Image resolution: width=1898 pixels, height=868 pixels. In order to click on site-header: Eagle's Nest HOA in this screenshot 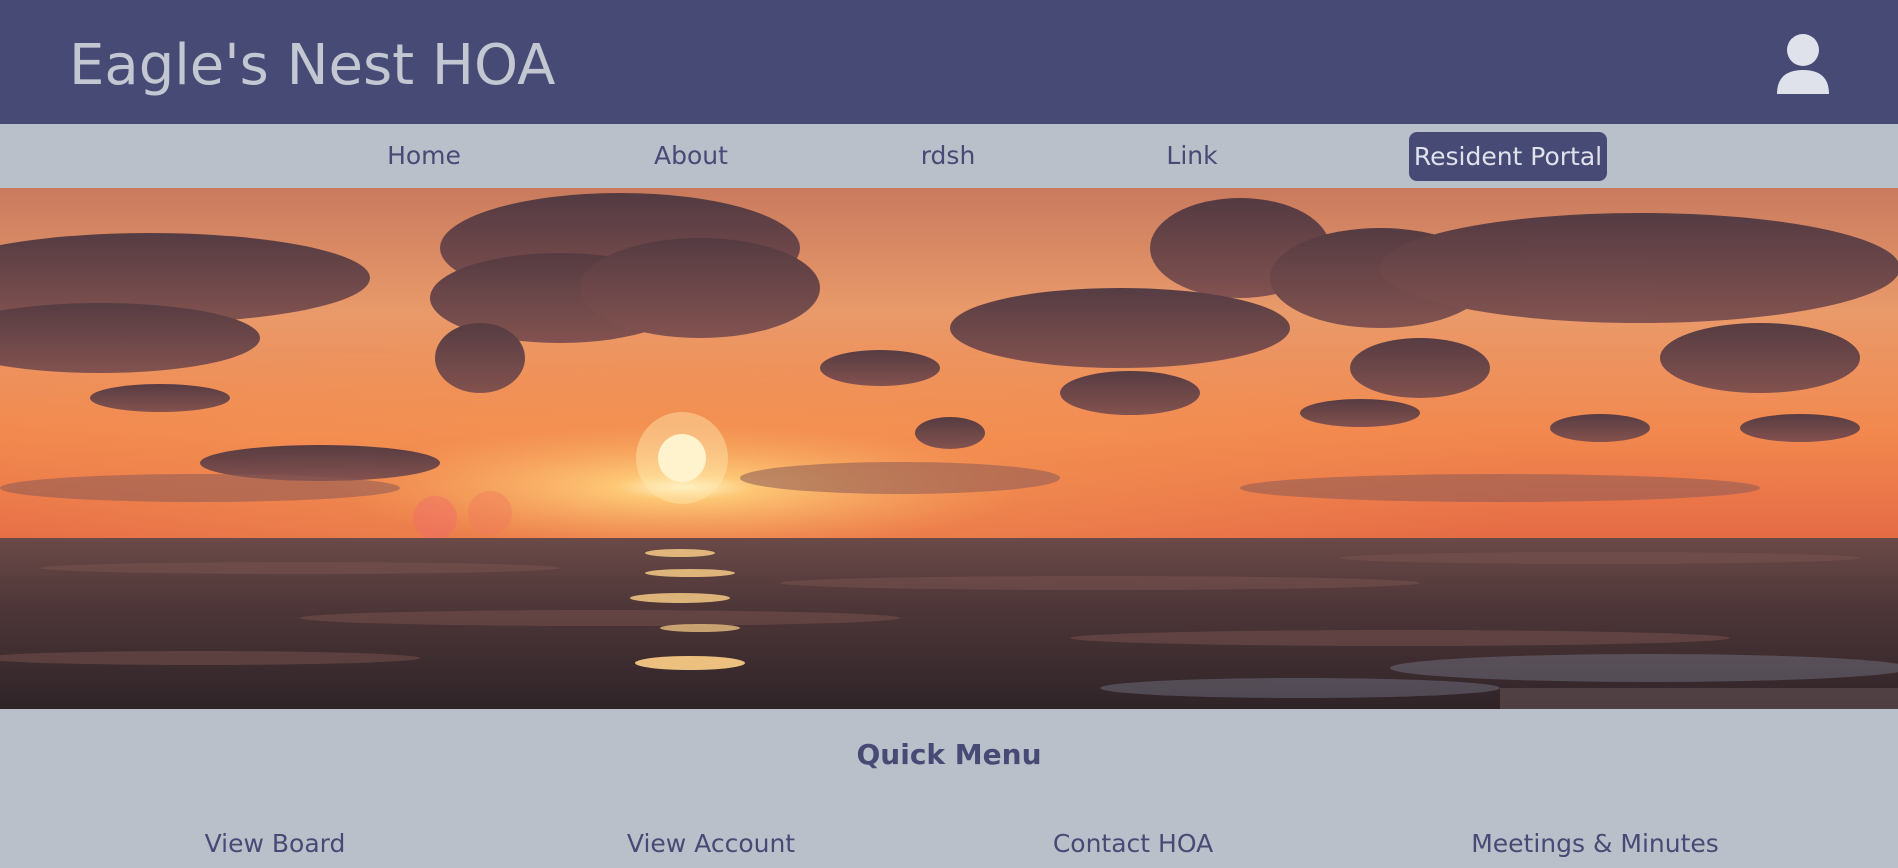, I will do `click(949, 62)`.